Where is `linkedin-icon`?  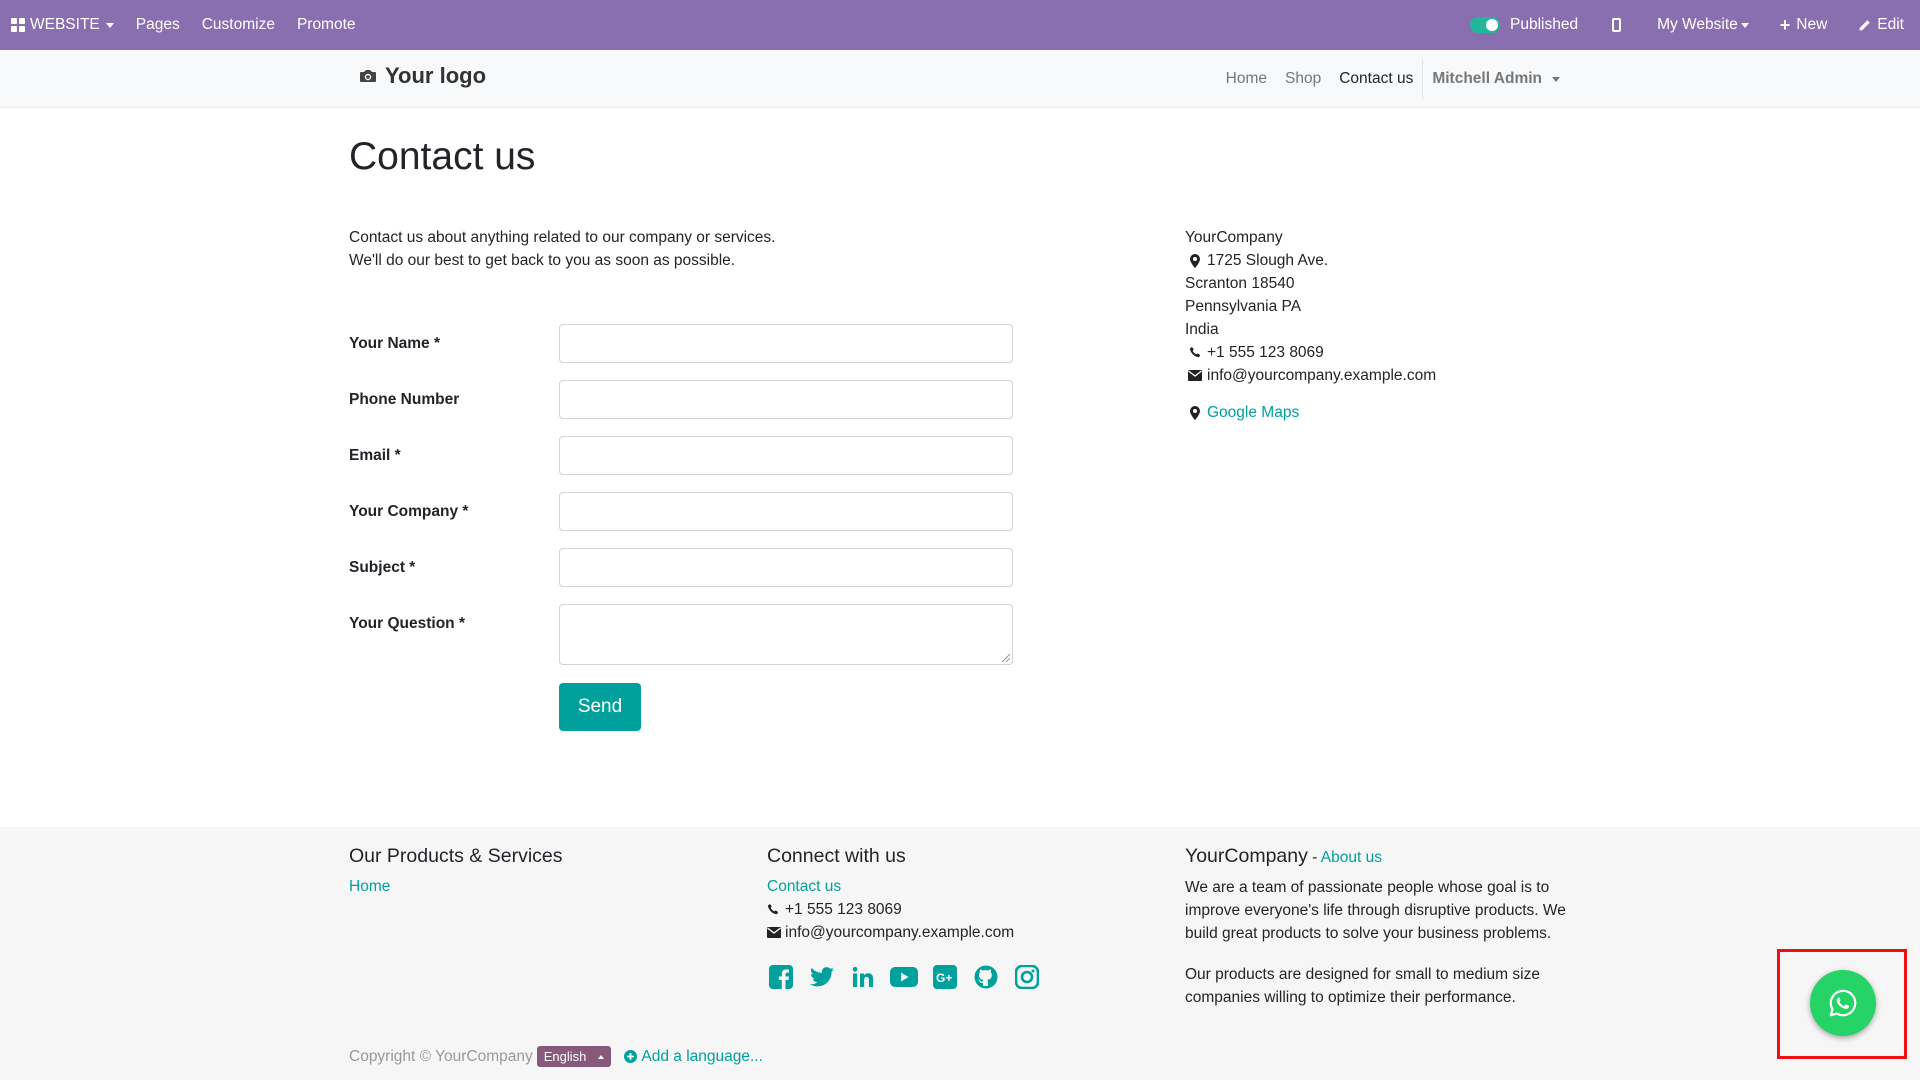 linkedin-icon is located at coordinates (863, 977).